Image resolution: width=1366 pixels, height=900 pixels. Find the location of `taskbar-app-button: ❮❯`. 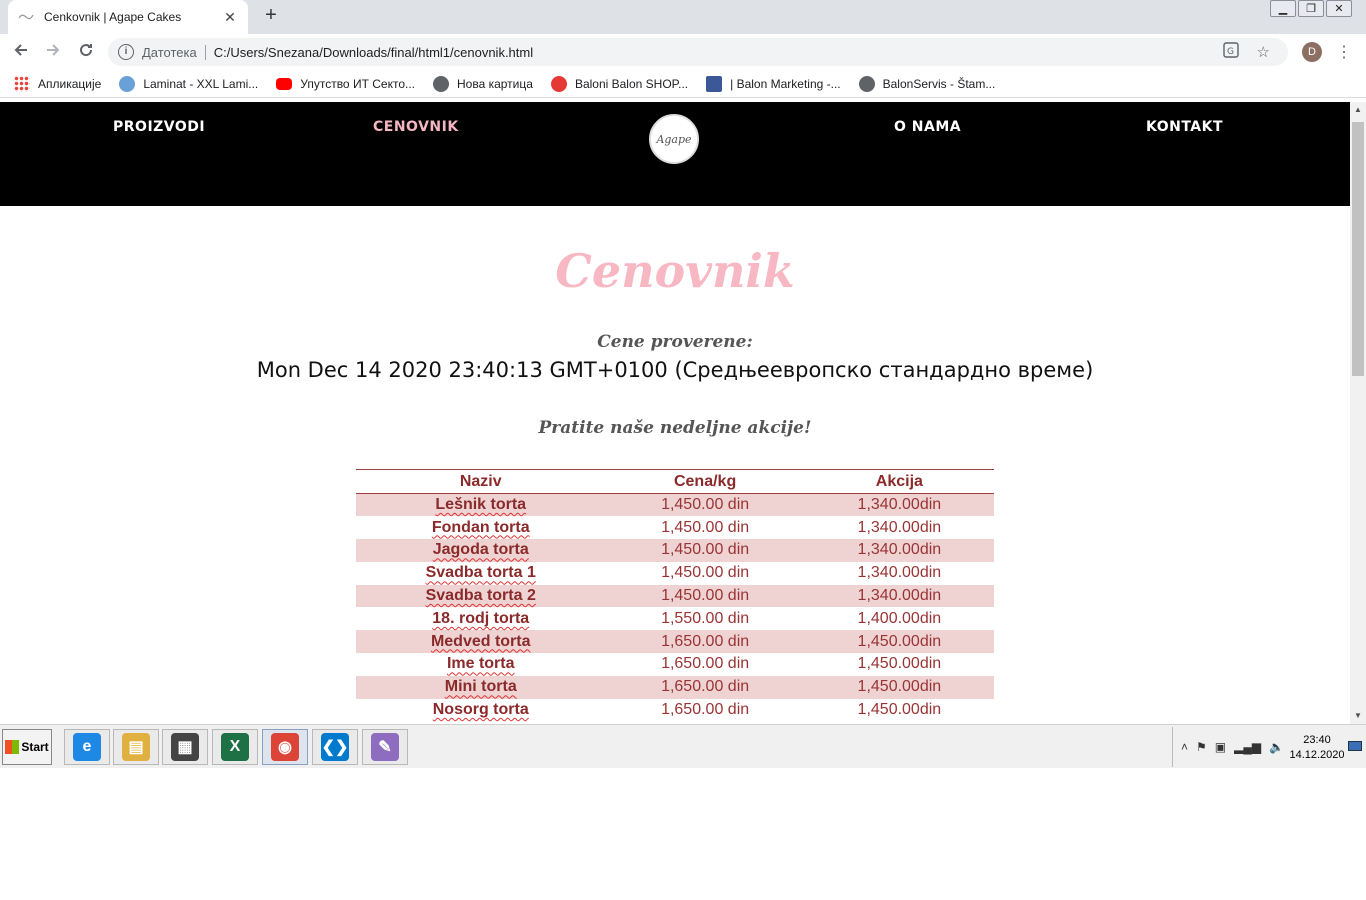

taskbar-app-button: ❮❯ is located at coordinates (335, 747).